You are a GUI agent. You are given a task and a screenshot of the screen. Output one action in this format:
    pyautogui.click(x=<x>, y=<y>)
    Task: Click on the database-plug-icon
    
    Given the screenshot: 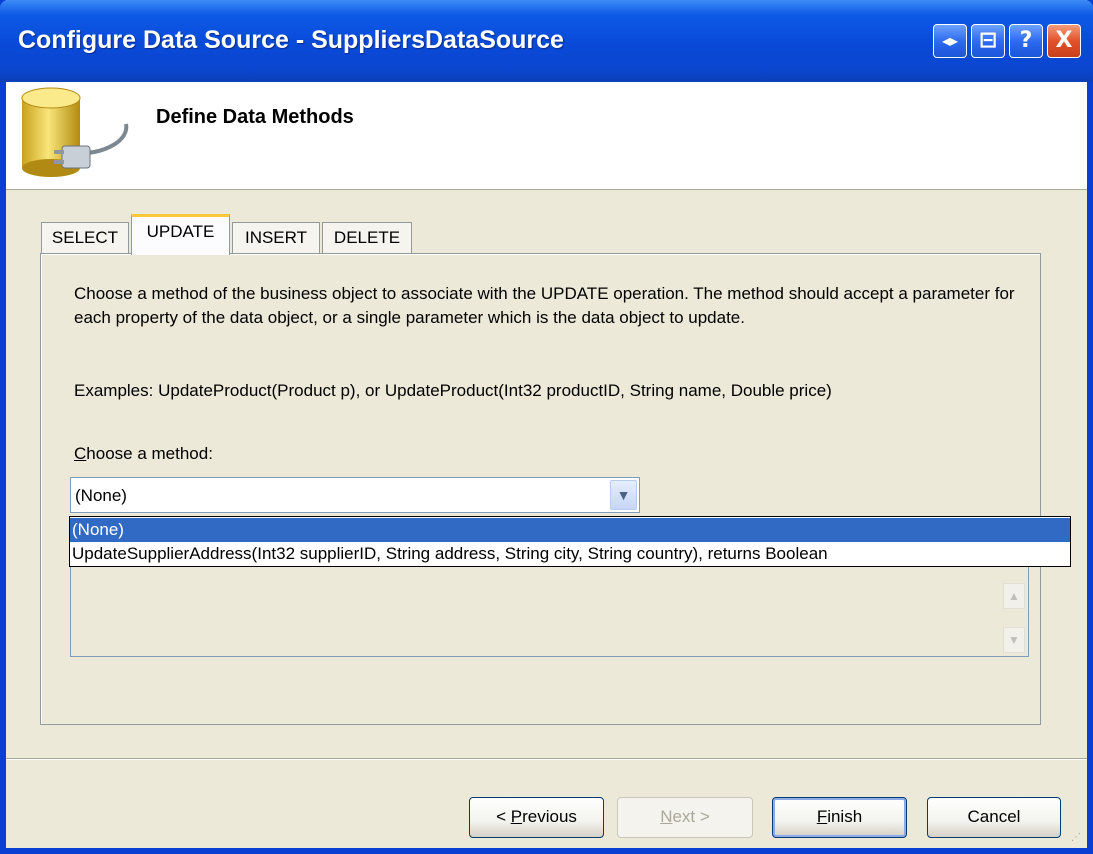 What is the action you would take?
    pyautogui.click(x=75, y=132)
    